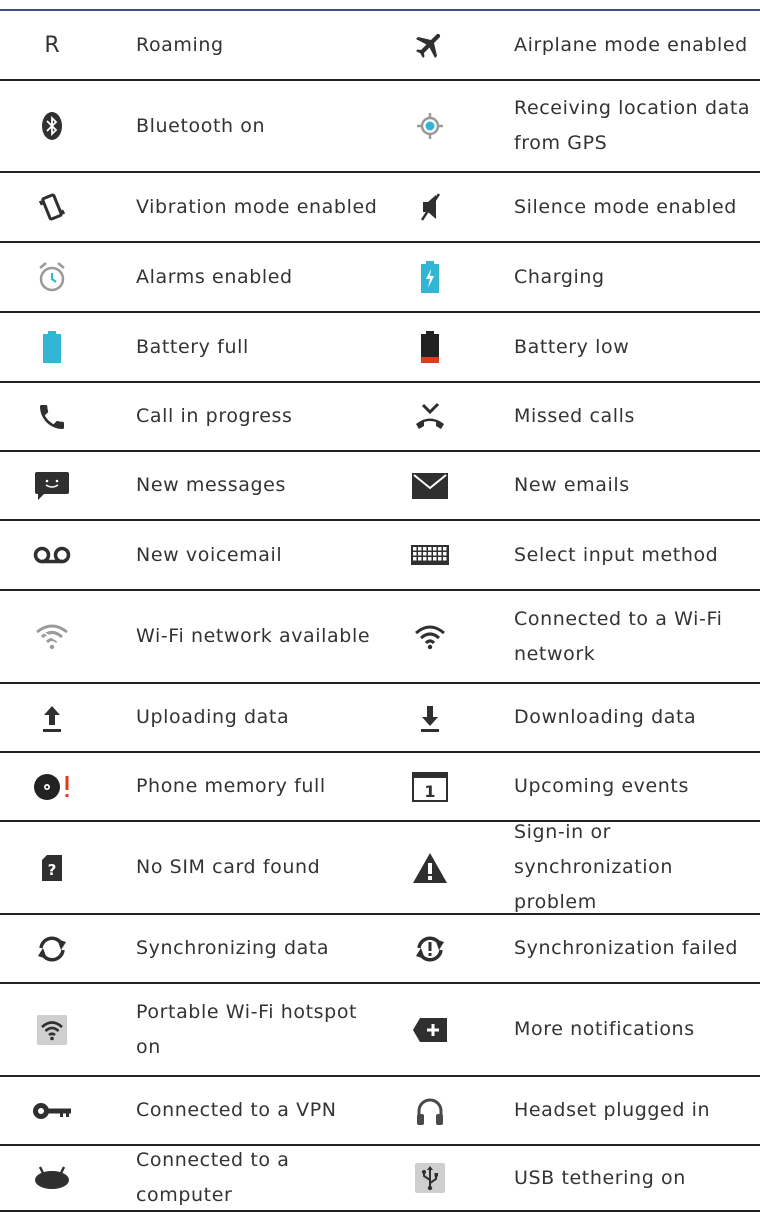  I want to click on status-label: Portable Wi-Fi hotspot on, so click(247, 1029).